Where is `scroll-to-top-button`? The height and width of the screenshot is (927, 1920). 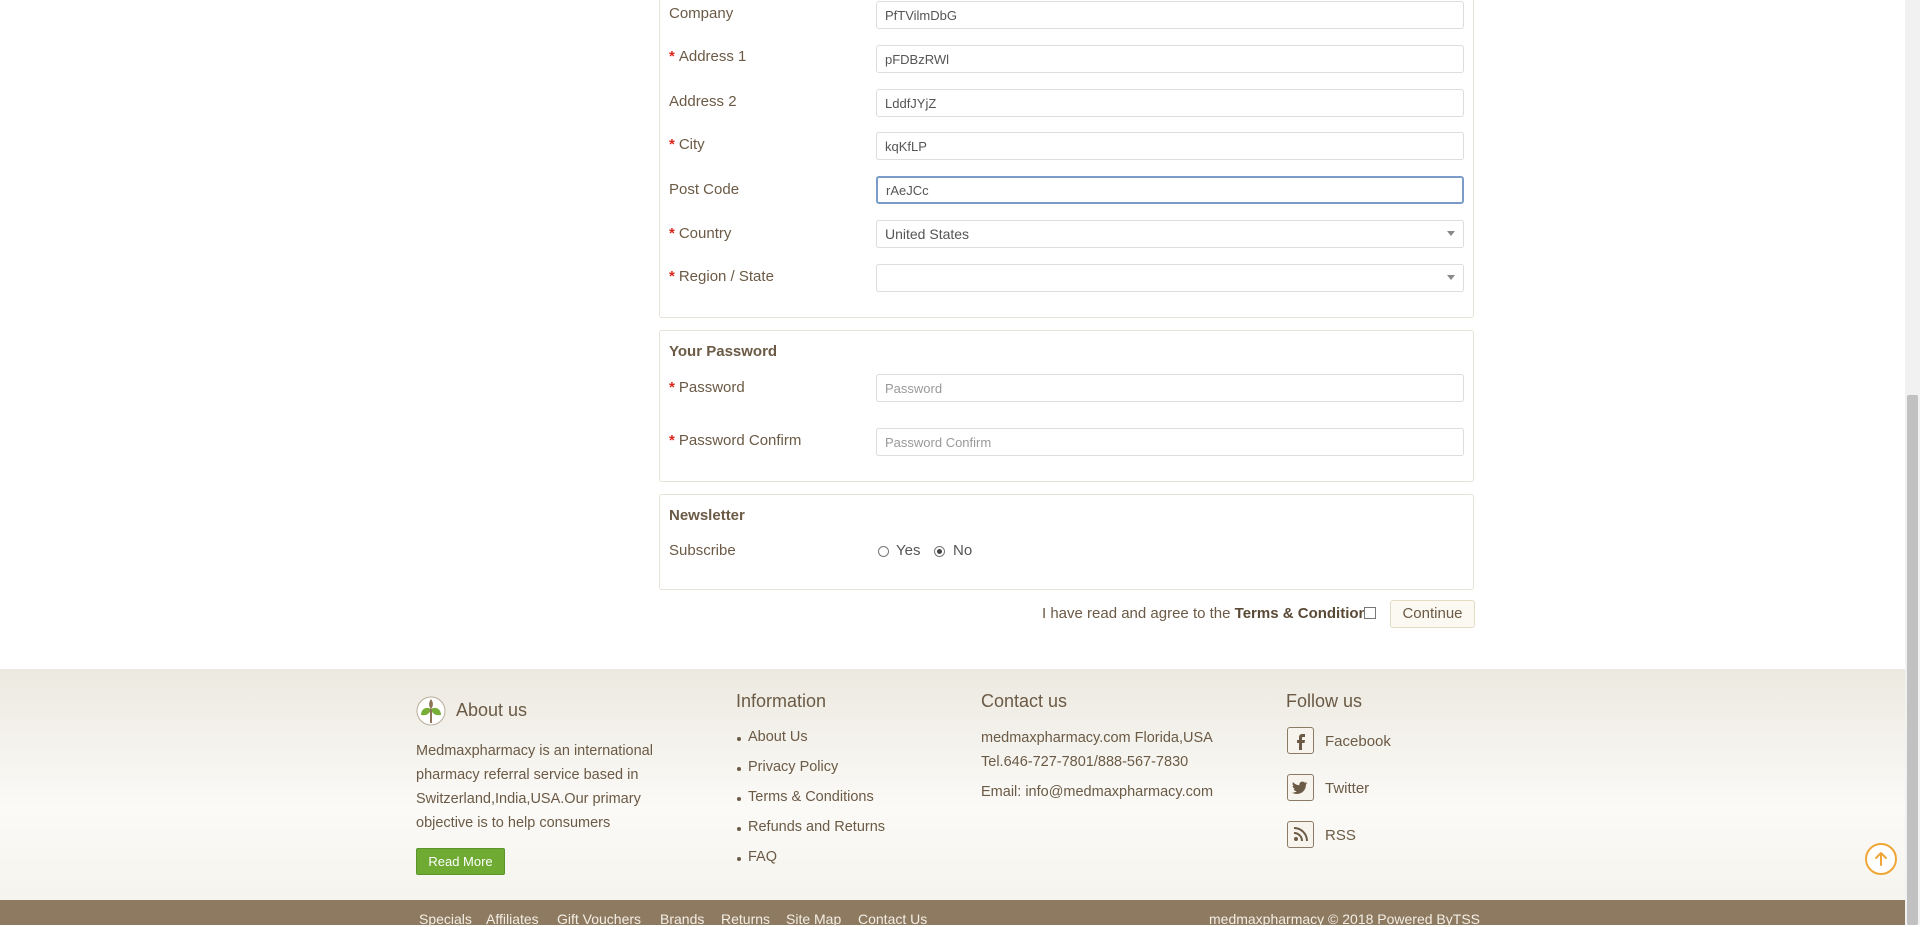 scroll-to-top-button is located at coordinates (1881, 859).